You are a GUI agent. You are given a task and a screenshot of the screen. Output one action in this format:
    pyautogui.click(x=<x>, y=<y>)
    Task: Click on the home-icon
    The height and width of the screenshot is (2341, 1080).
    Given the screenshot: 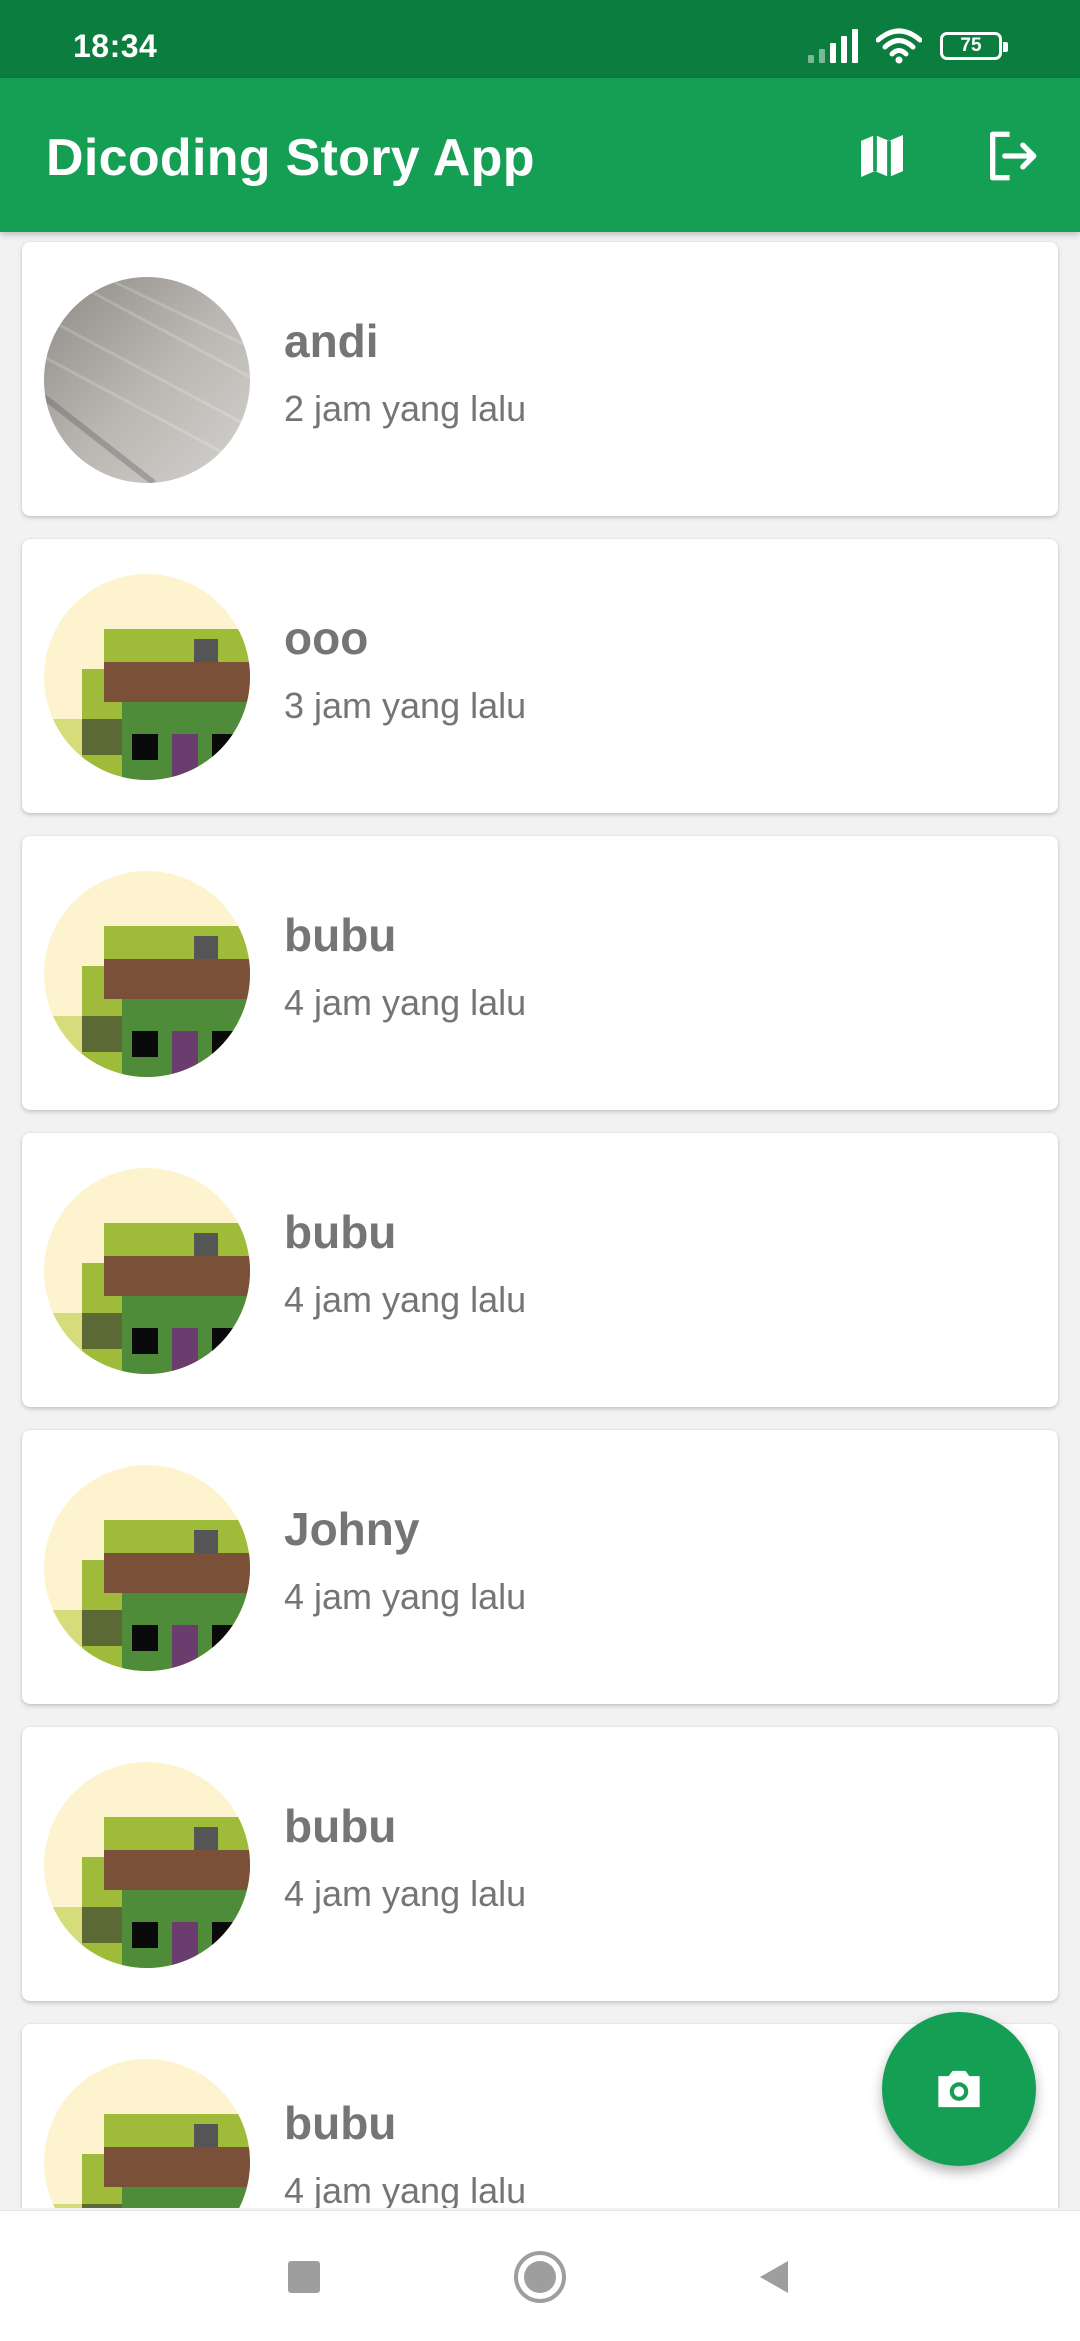 What is the action you would take?
    pyautogui.click(x=540, y=2277)
    